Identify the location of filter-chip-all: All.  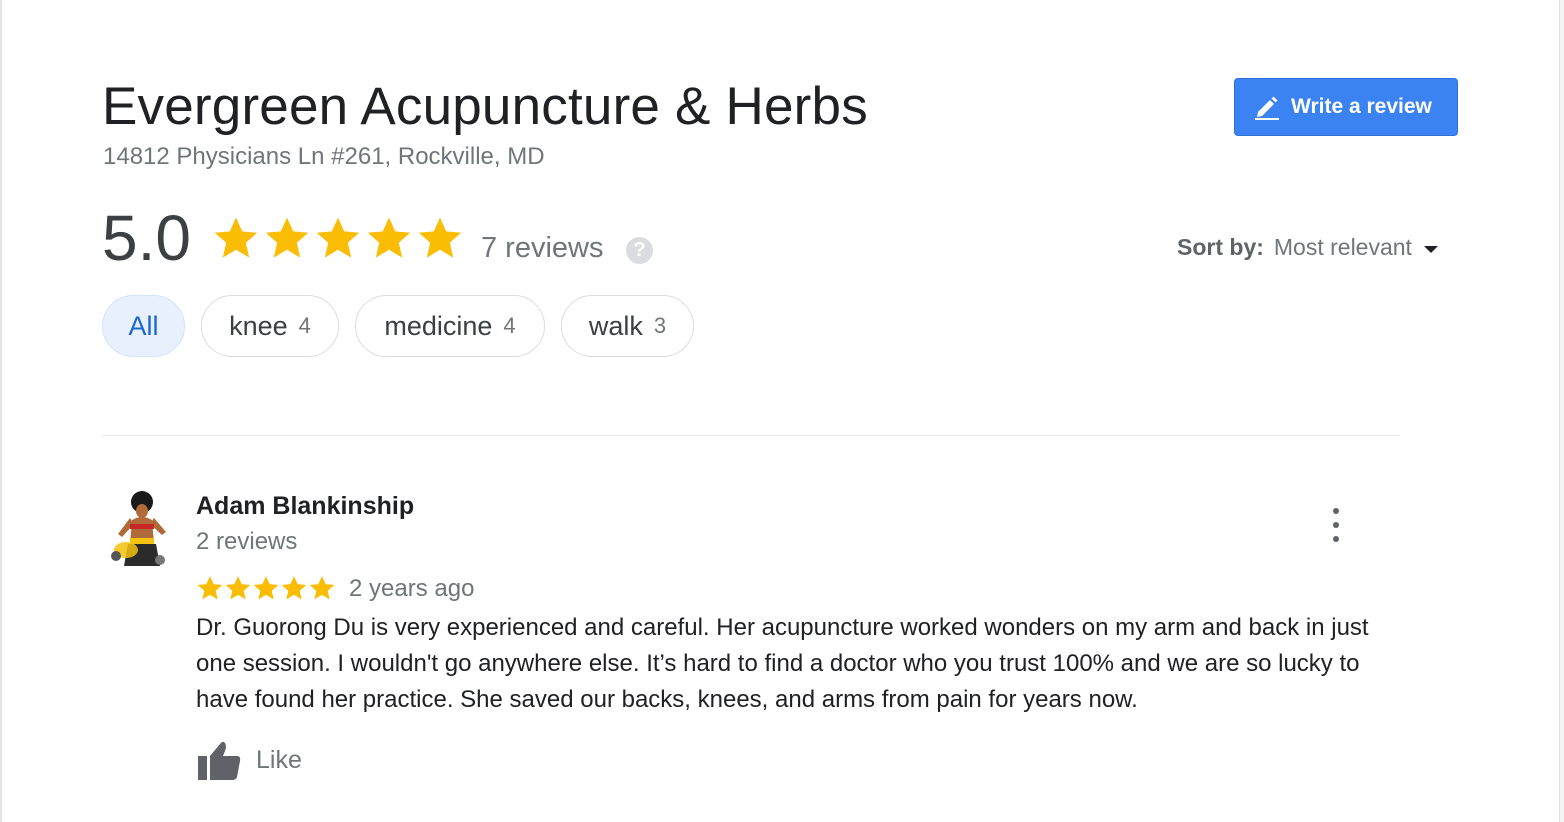
(143, 326).